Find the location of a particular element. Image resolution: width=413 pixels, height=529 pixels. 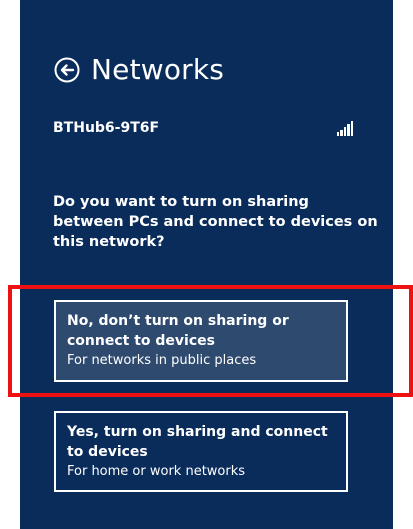

option-subtitle: For home or work networks is located at coordinates (156, 471).